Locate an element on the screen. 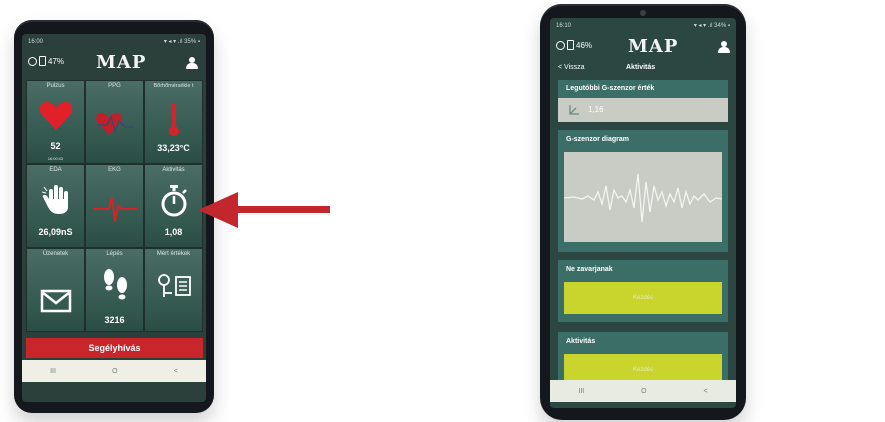 The width and height of the screenshot is (885, 422). tile-label: Lépés is located at coordinates (114, 254).